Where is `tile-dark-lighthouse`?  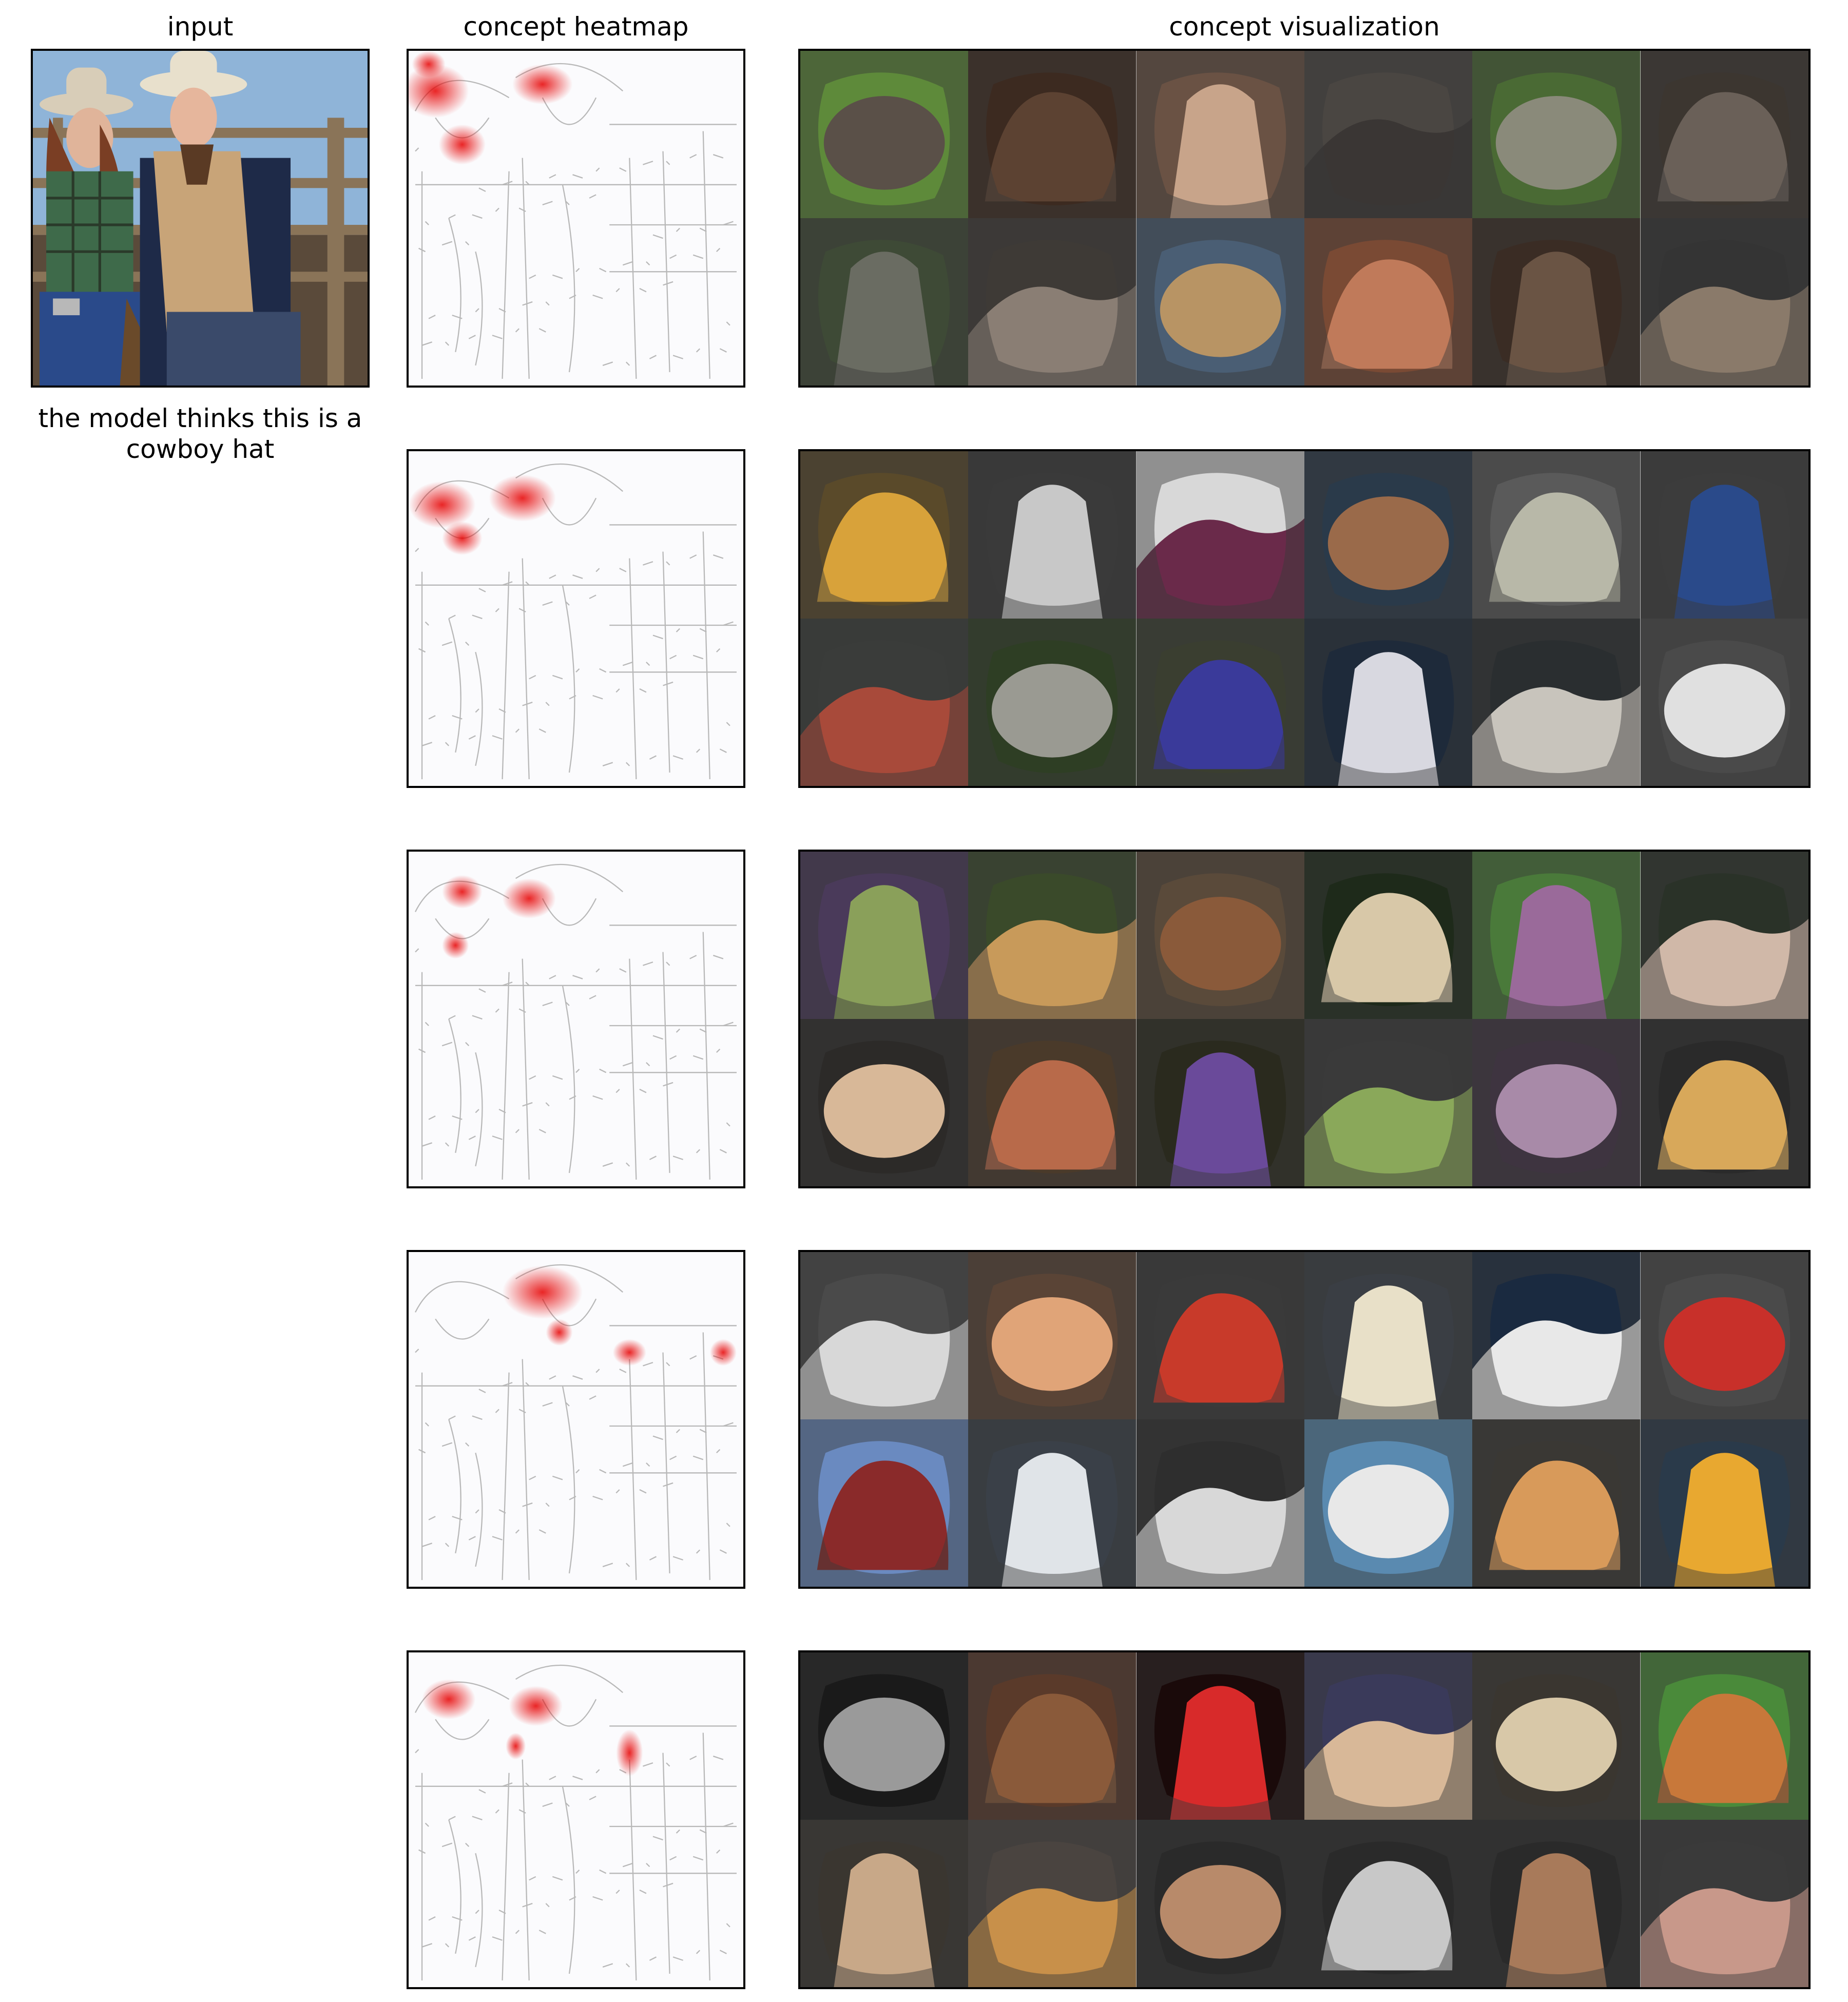 tile-dark-lighthouse is located at coordinates (1220, 1503).